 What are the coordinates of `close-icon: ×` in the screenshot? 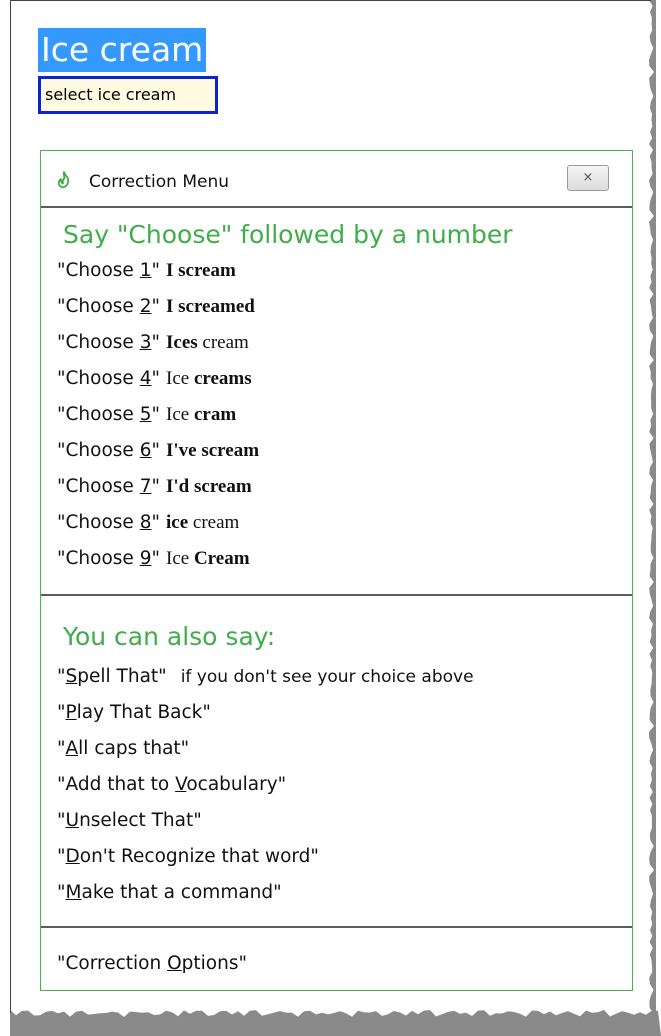 It's located at (588, 177).